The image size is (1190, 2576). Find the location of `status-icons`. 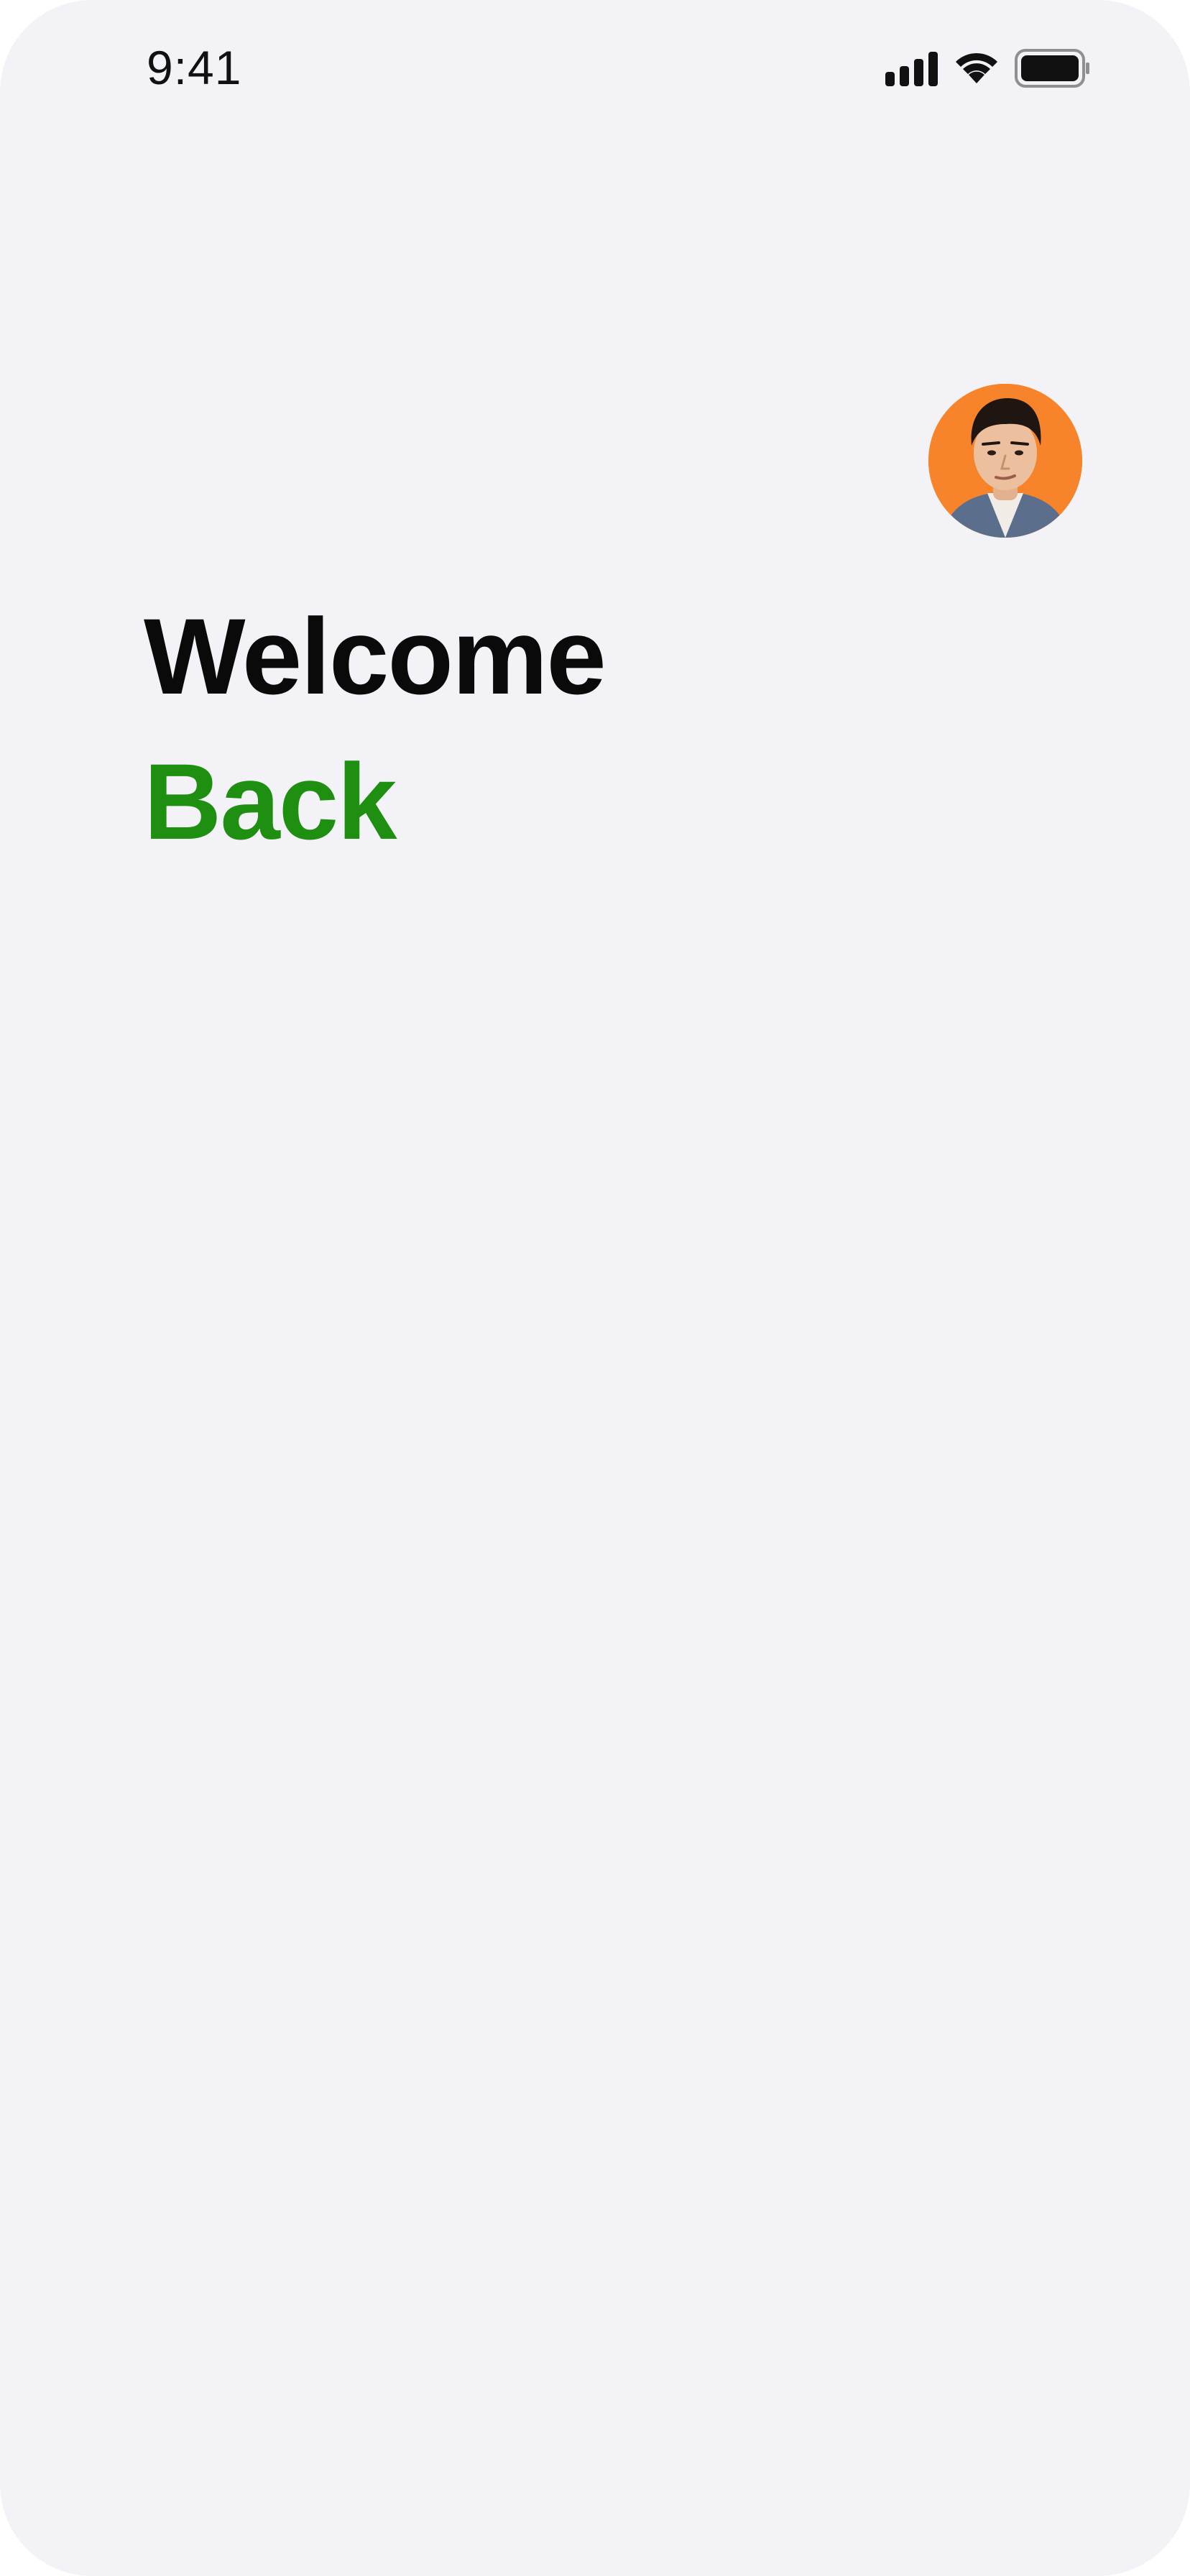

status-icons is located at coordinates (989, 68).